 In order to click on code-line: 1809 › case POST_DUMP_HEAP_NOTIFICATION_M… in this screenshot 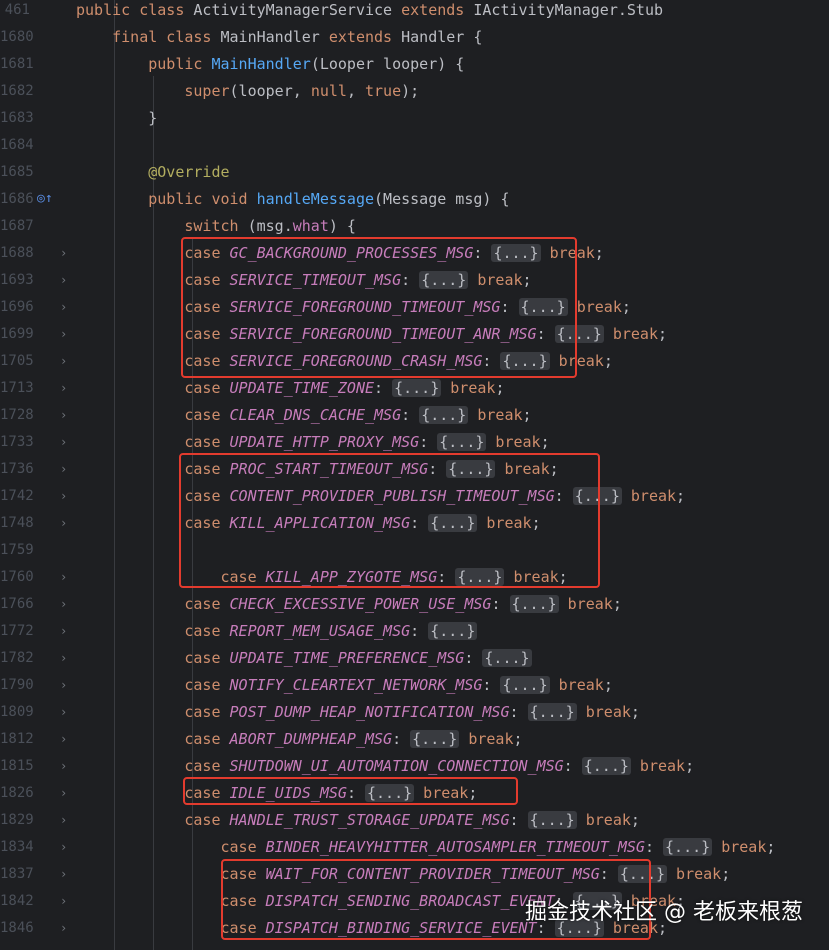, I will do `click(414, 713)`.